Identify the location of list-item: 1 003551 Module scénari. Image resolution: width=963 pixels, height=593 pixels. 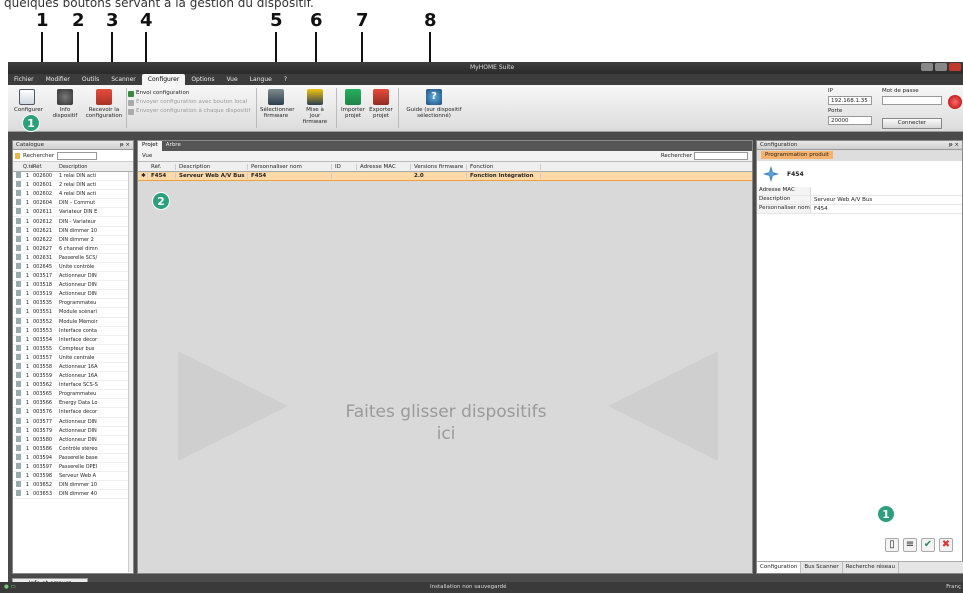
(73, 313).